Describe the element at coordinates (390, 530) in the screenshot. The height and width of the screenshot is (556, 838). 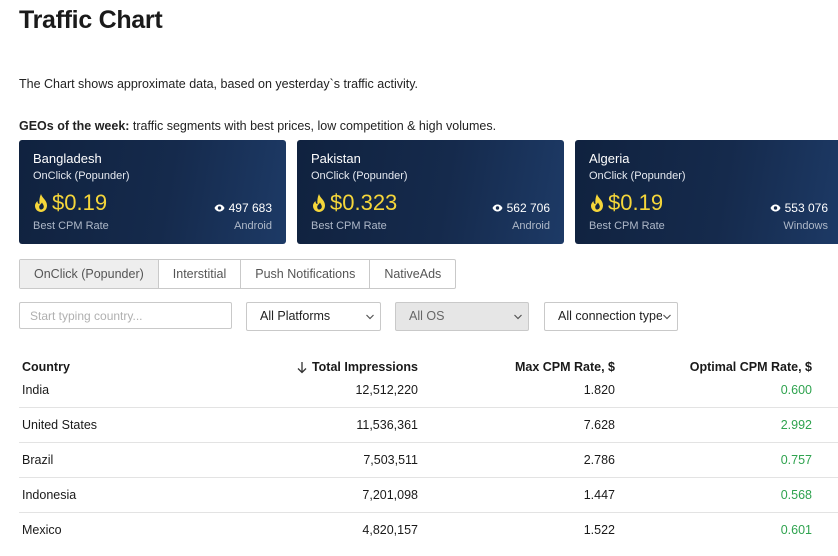
I see `cell-impressions: 4,820,157` at that location.